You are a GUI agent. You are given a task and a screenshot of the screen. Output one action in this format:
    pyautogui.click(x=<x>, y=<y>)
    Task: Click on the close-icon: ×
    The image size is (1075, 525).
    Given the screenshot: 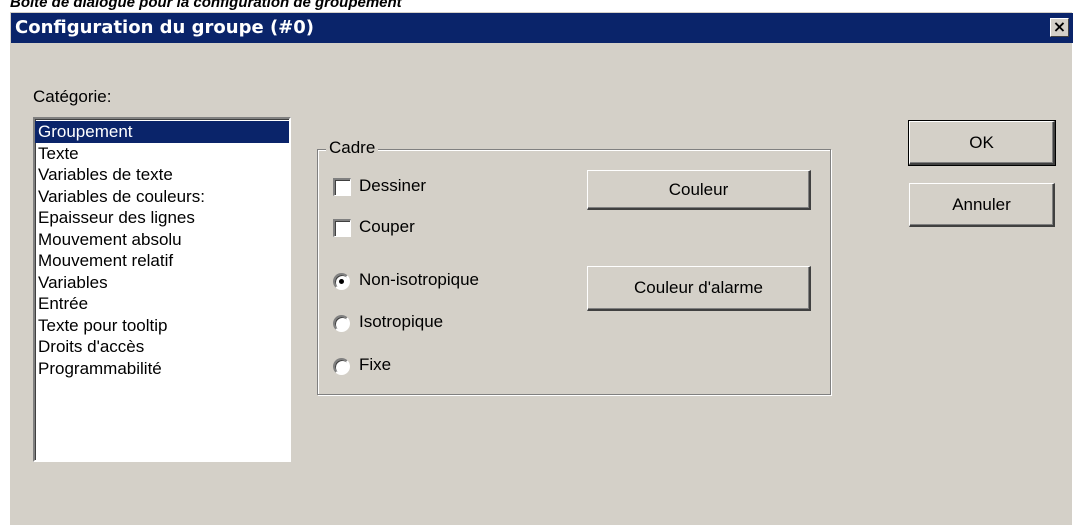 What is the action you would take?
    pyautogui.click(x=1059, y=26)
    